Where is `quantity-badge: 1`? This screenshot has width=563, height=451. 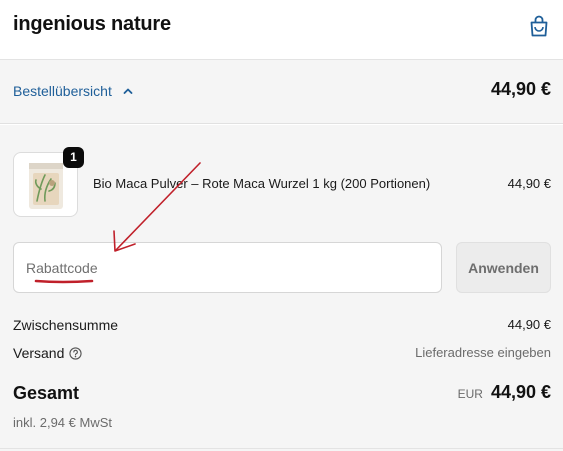
quantity-badge: 1 is located at coordinates (73, 157).